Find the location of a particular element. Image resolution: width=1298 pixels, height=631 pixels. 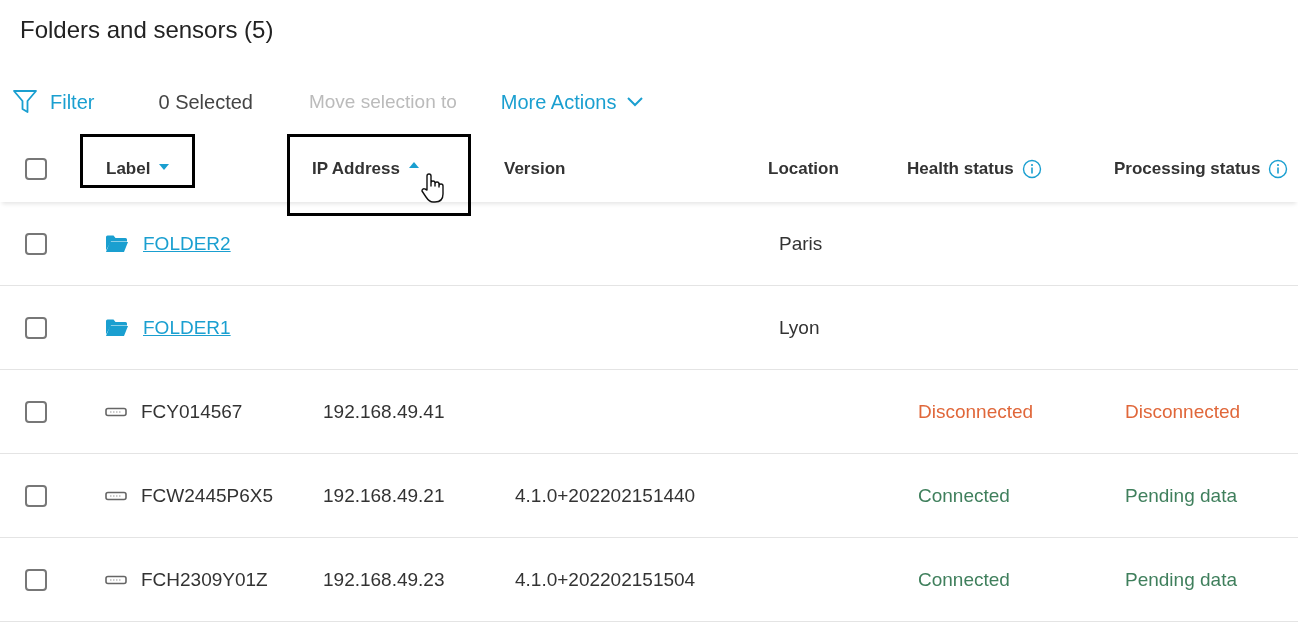

version-text: 4.1.0+202202151504 is located at coordinates (605, 579).